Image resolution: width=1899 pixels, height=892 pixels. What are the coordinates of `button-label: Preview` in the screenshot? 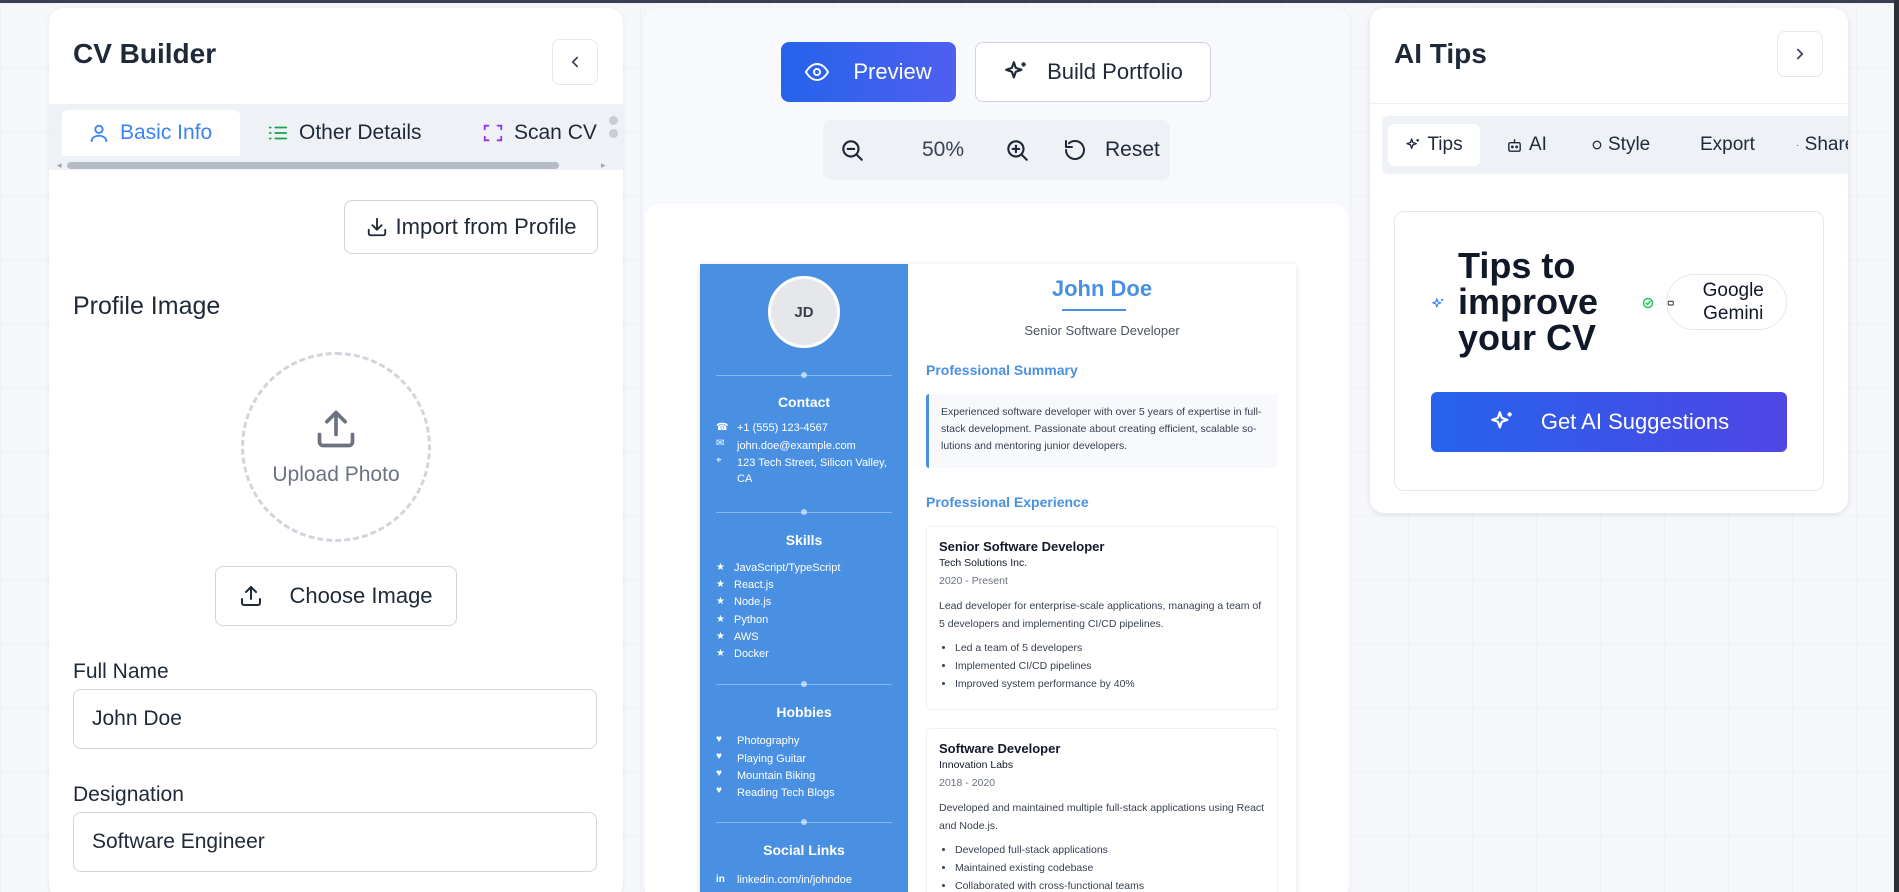 It's located at (892, 71).